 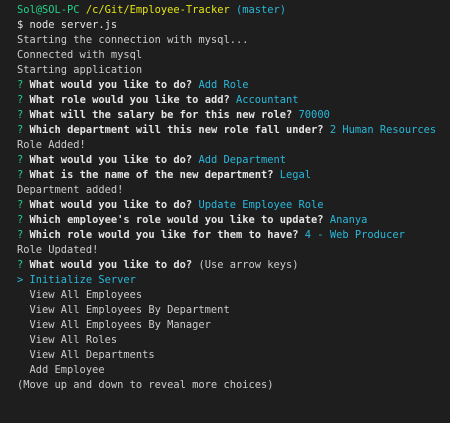 What do you see at coordinates (73, 25) in the screenshot?
I see `command-text: node server.js` at bounding box center [73, 25].